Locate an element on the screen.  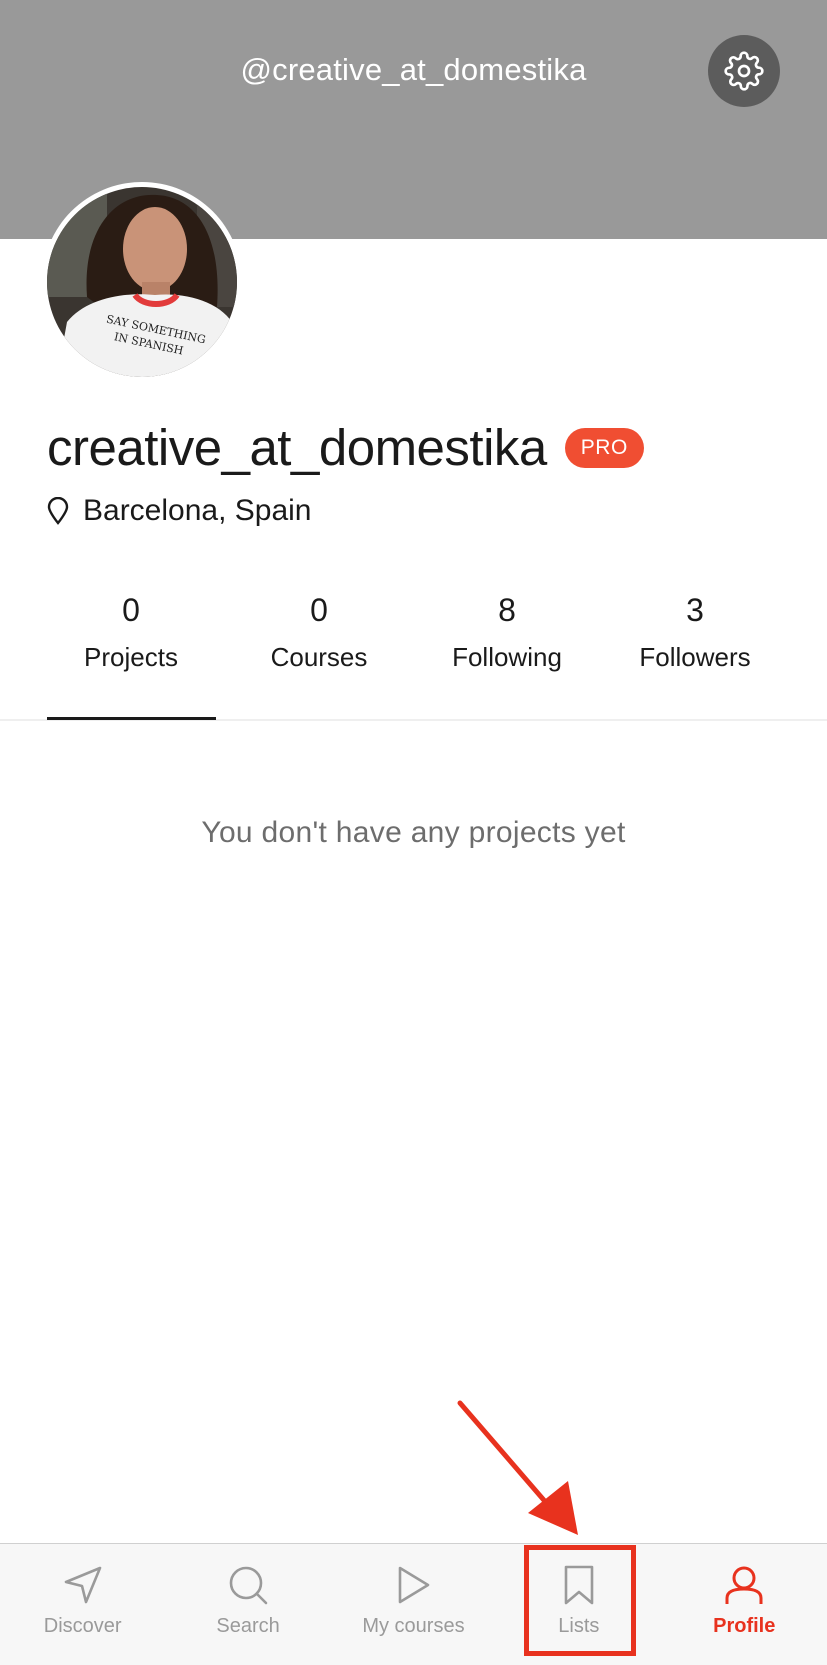
annotation-arrow is located at coordinates (517, 1467).